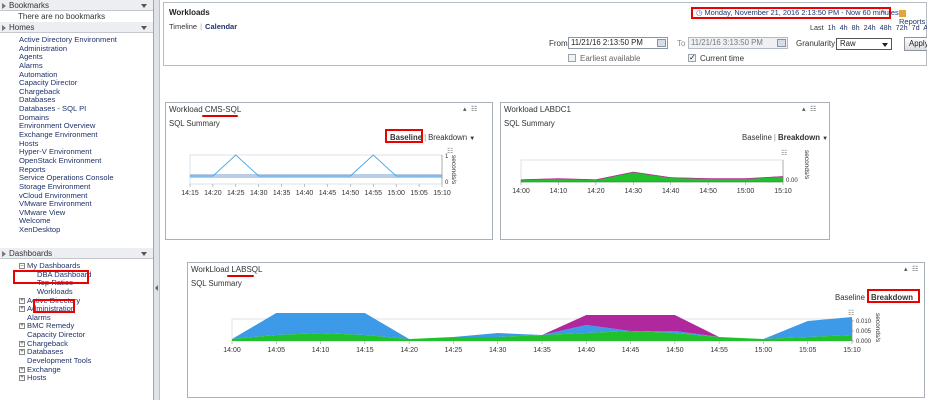  Describe the element at coordinates (618, 43) in the screenshot. I see `from-date-field: 11/21/16 2:13:50 PM` at that location.